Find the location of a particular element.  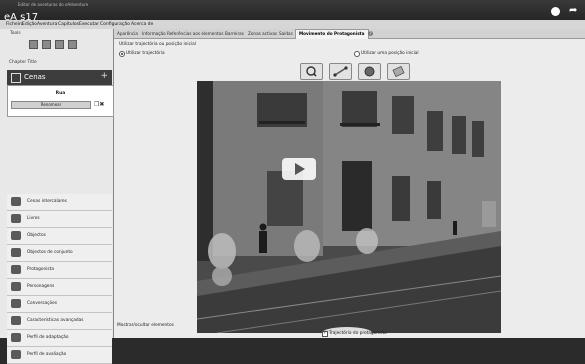

nav-label: Características avançadas is located at coordinates (55, 320).